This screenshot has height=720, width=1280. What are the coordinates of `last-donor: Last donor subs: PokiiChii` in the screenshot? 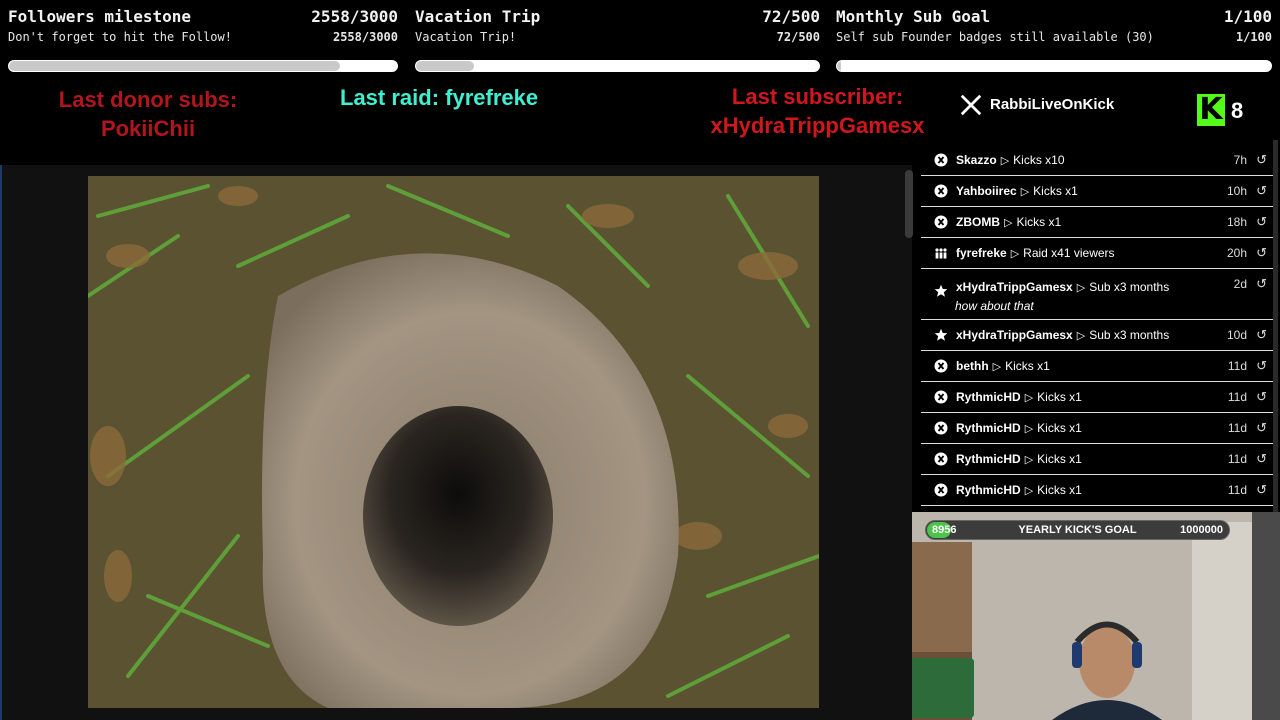 It's located at (148, 114).